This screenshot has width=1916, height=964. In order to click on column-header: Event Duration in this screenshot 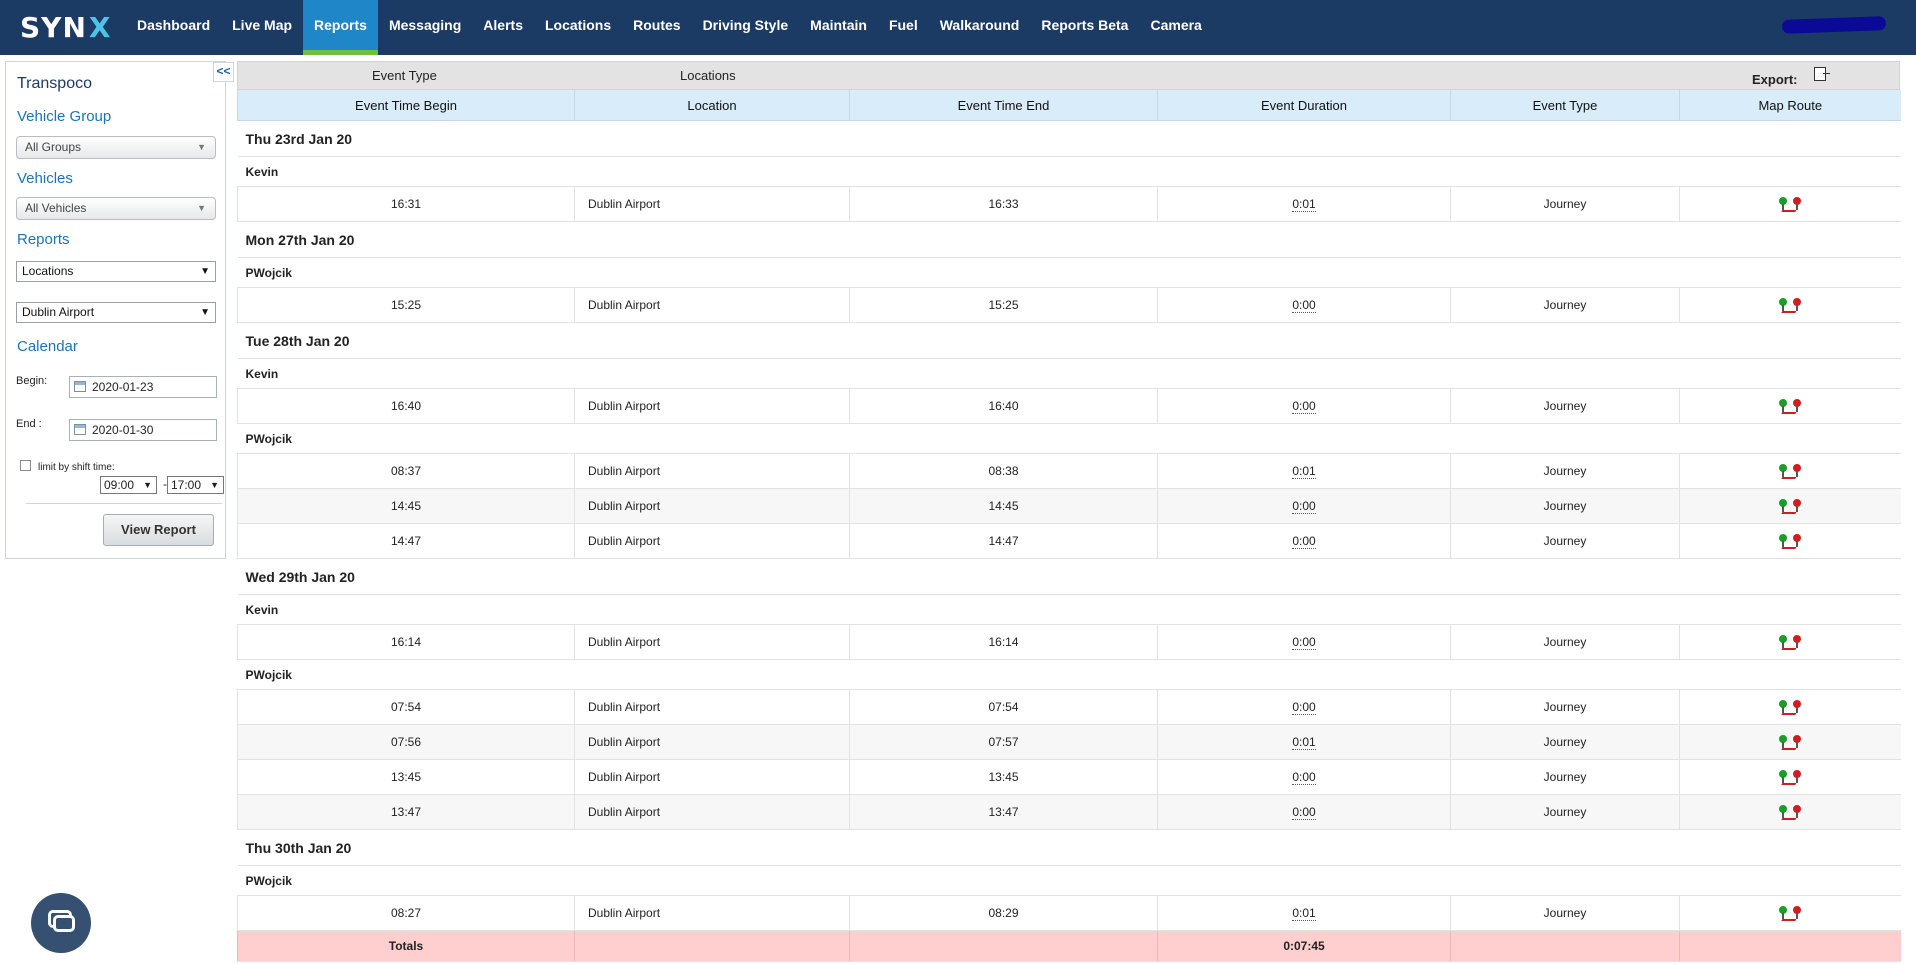, I will do `click(1304, 105)`.